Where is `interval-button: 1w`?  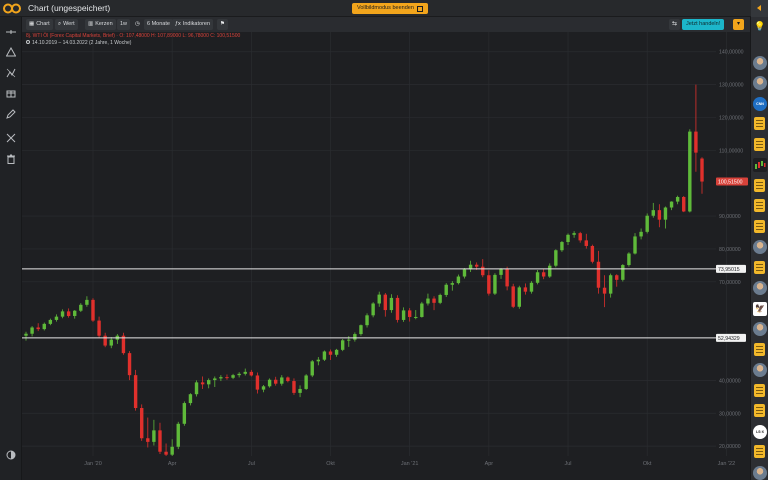
interval-button: 1w is located at coordinates (124, 24).